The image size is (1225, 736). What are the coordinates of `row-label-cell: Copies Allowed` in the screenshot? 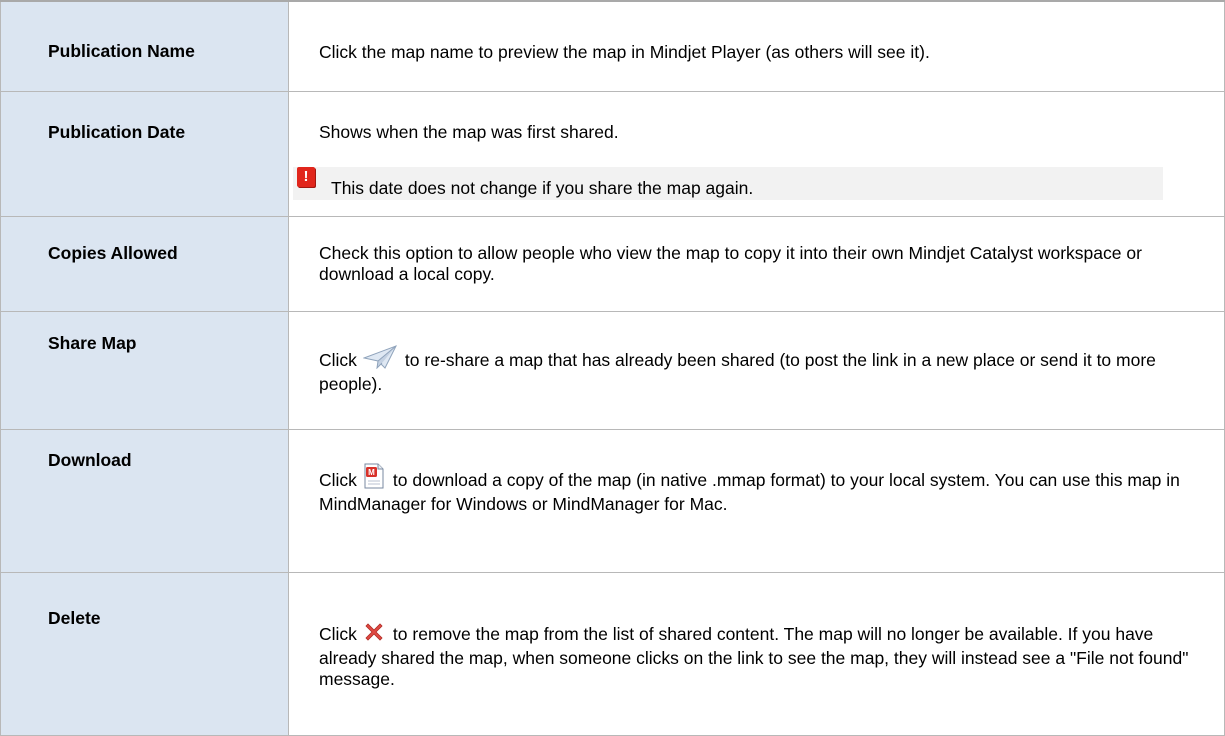 It's located at (144, 263).